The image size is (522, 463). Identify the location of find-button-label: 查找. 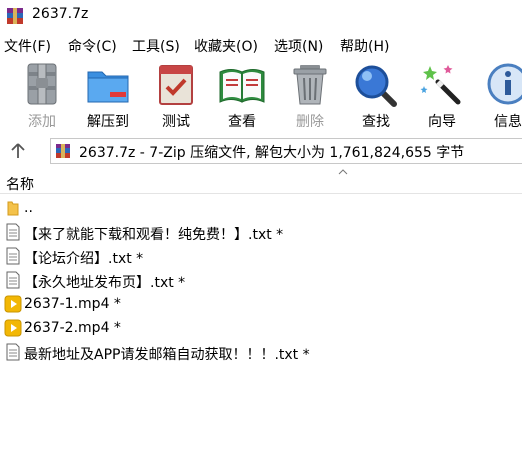
(376, 122).